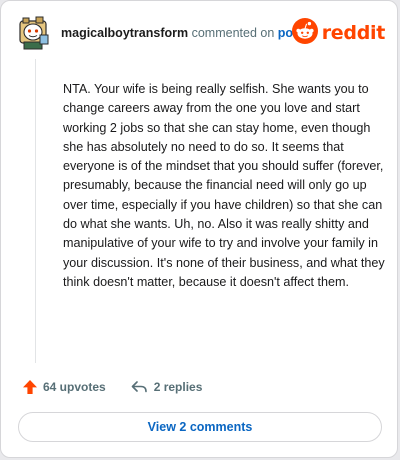  I want to click on upvote-count: 64 upvotes, so click(74, 387).